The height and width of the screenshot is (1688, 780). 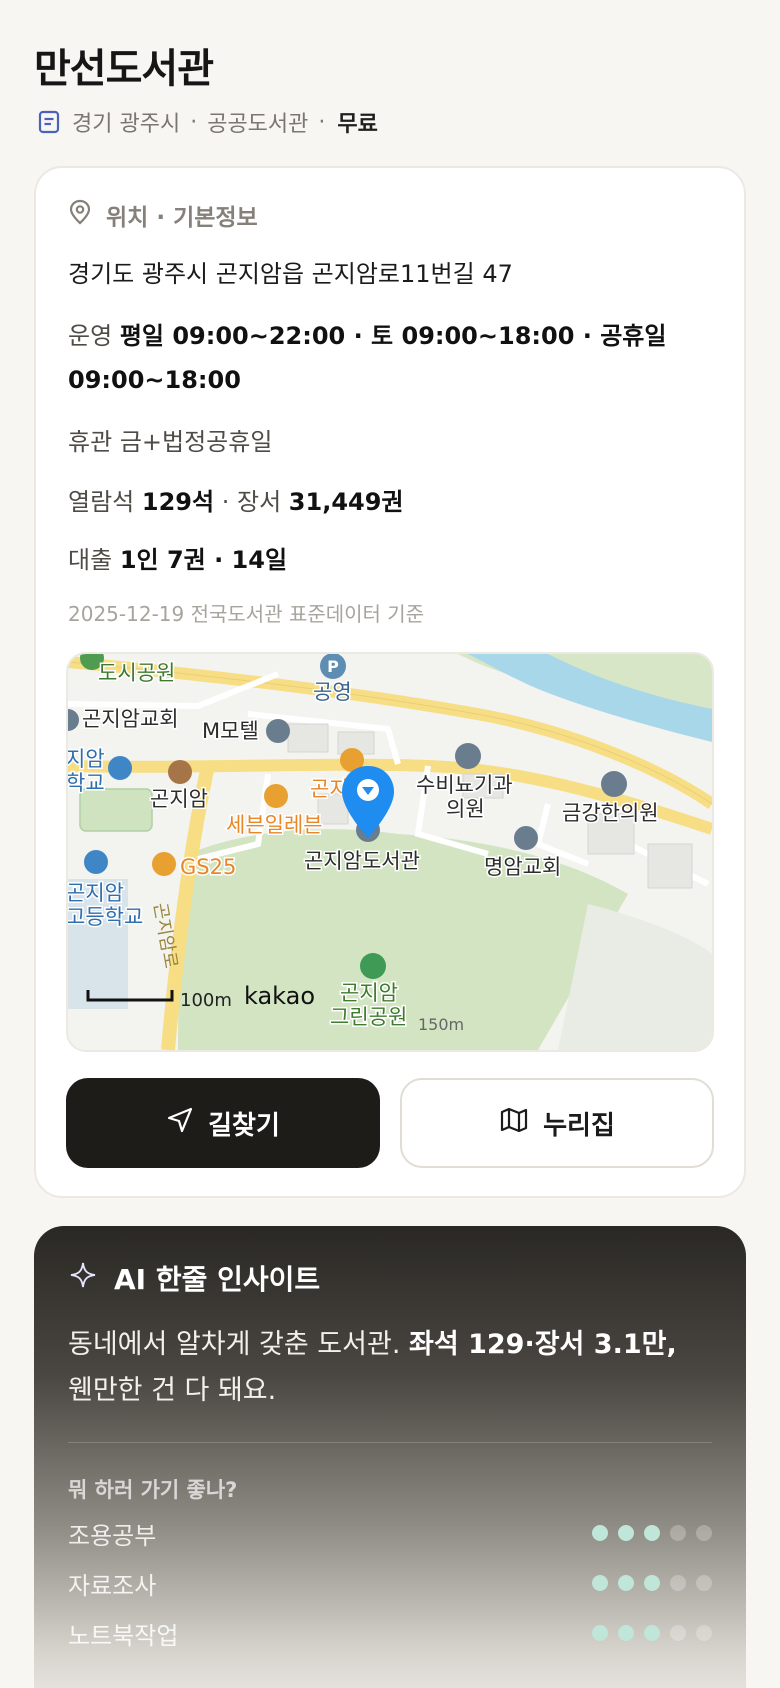 What do you see at coordinates (244, 1125) in the screenshot?
I see `directions-label: 길찾기` at bounding box center [244, 1125].